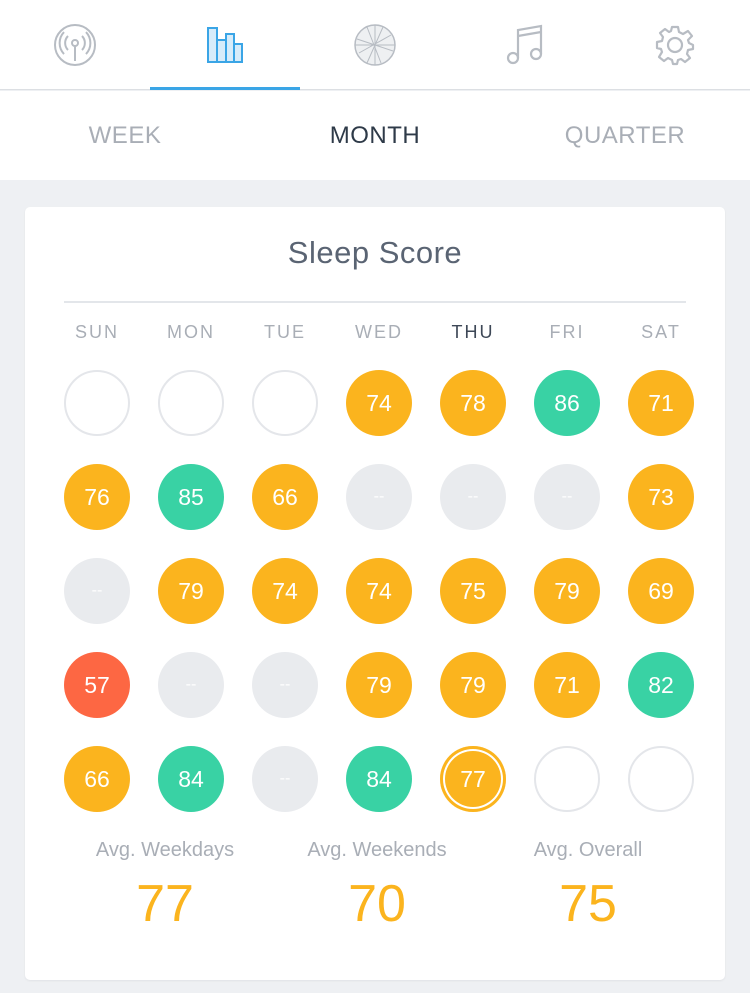  Describe the element at coordinates (125, 135) in the screenshot. I see `period-week: WEEK` at that location.